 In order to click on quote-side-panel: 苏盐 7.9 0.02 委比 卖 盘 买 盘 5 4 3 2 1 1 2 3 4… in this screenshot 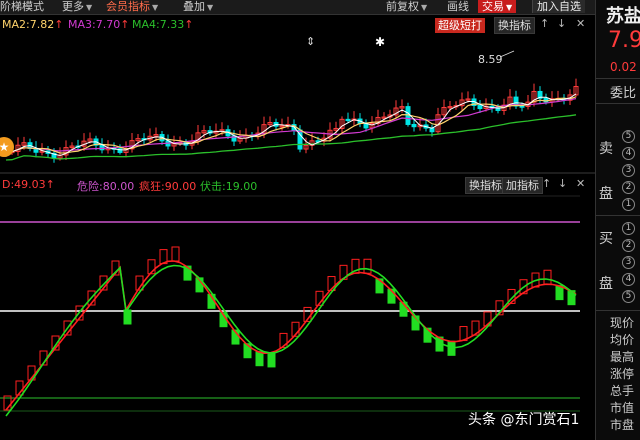, I will do `click(617, 220)`.